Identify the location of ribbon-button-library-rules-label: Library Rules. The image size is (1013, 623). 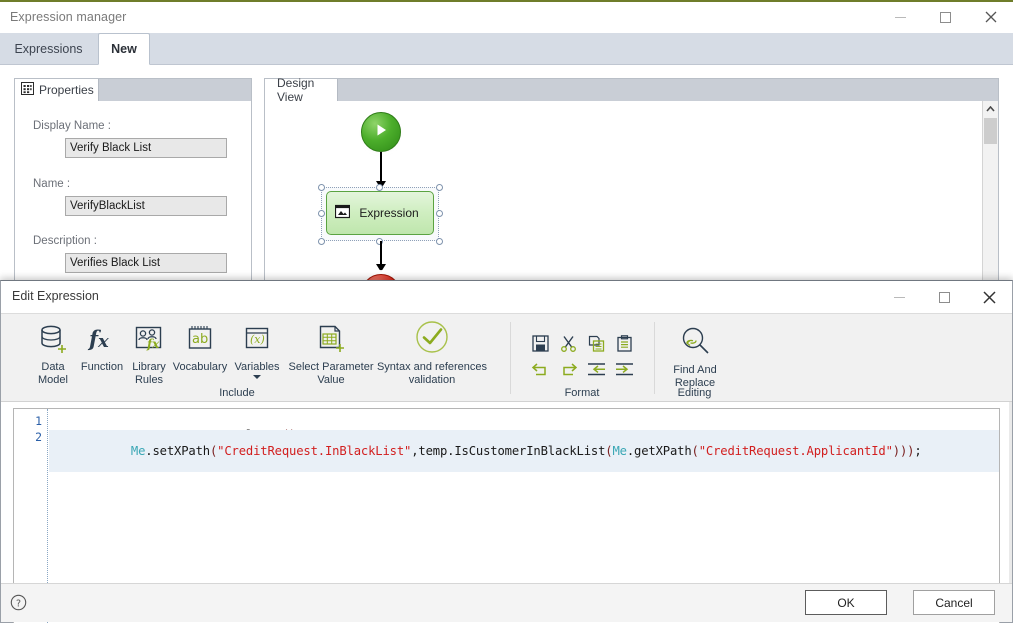
(149, 373).